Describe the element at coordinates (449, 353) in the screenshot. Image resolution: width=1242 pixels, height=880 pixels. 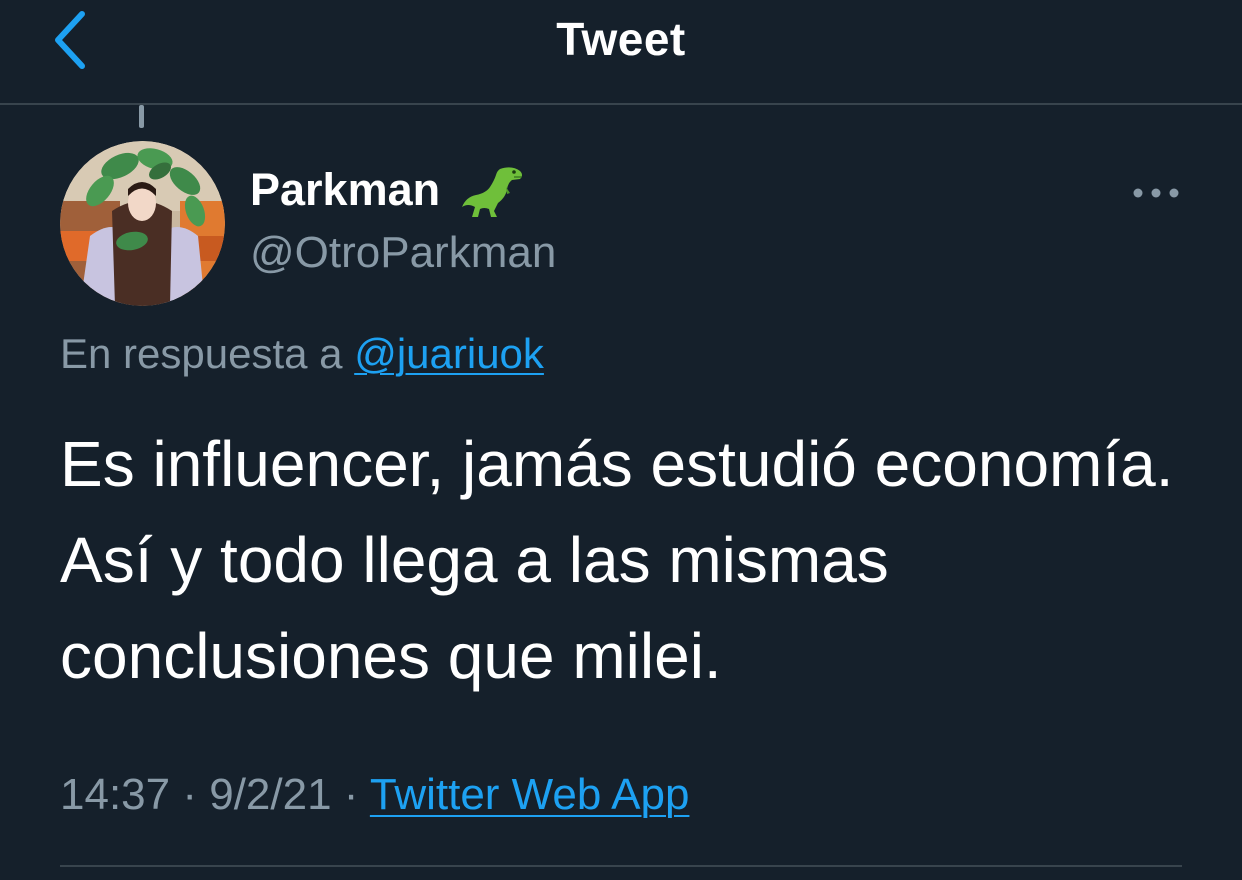
I see `reply-mention-link: @juariuok` at that location.